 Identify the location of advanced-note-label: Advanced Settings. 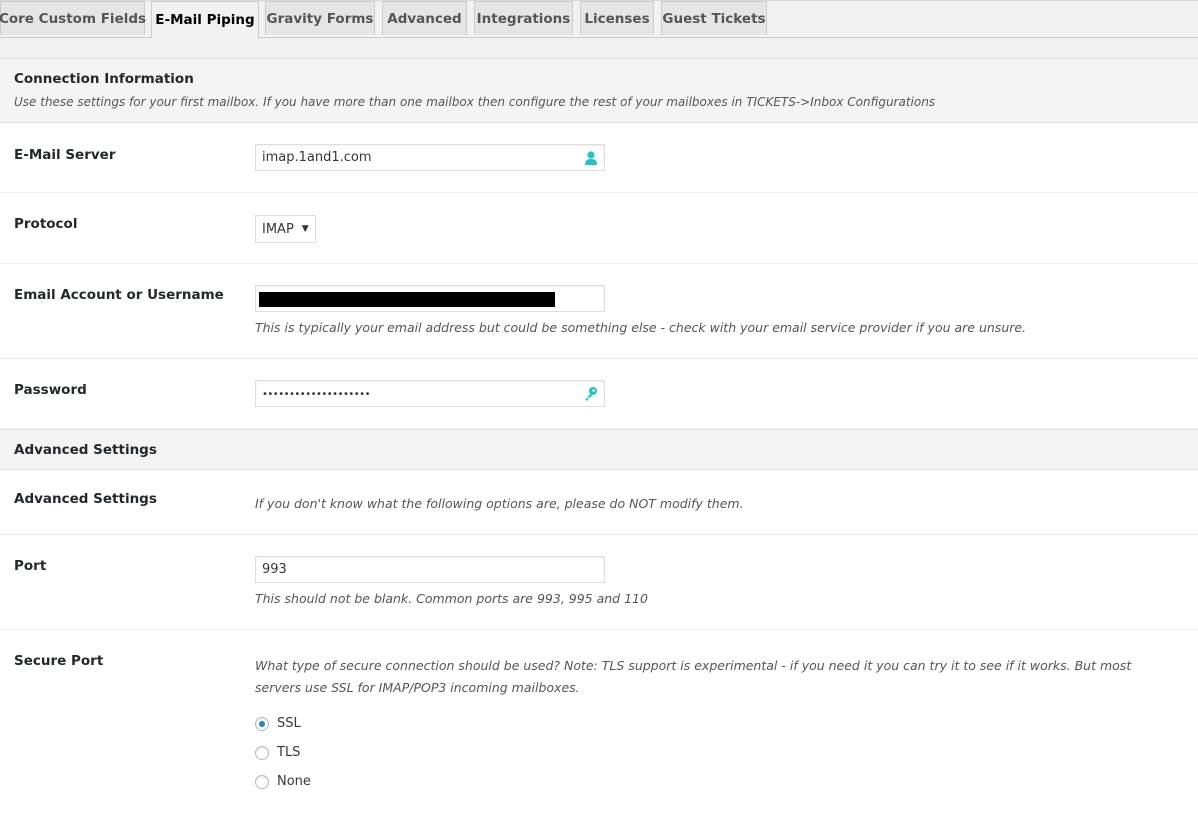
(85, 499).